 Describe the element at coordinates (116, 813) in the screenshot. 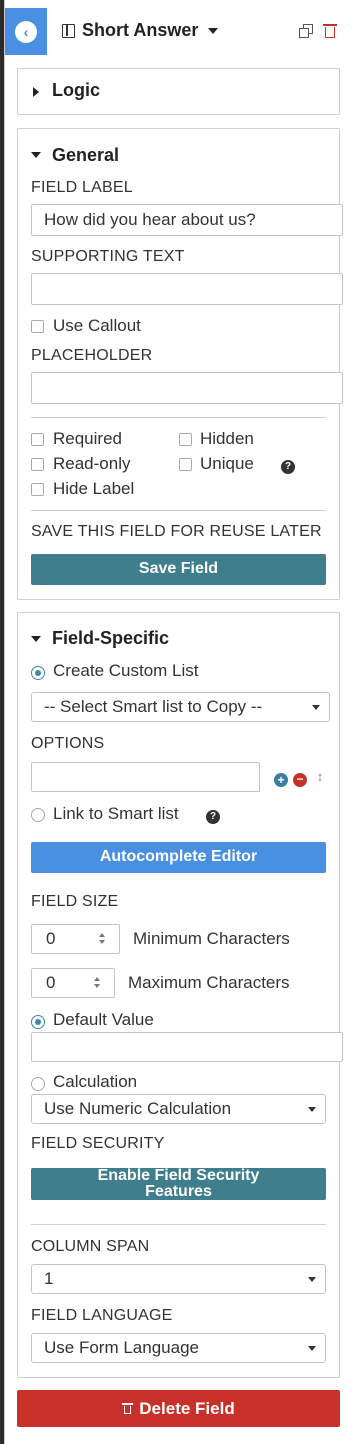

I see `link-smart-list-label: Link to Smart list` at that location.